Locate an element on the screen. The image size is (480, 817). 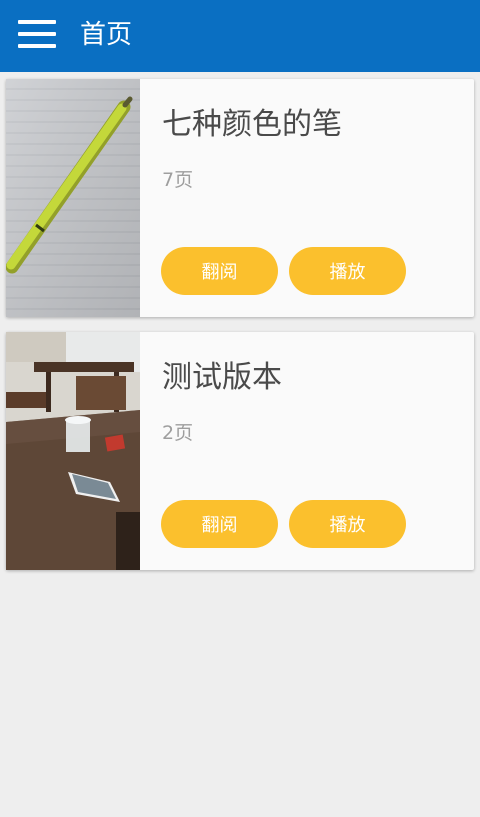
page-title: 首页 is located at coordinates (106, 35).